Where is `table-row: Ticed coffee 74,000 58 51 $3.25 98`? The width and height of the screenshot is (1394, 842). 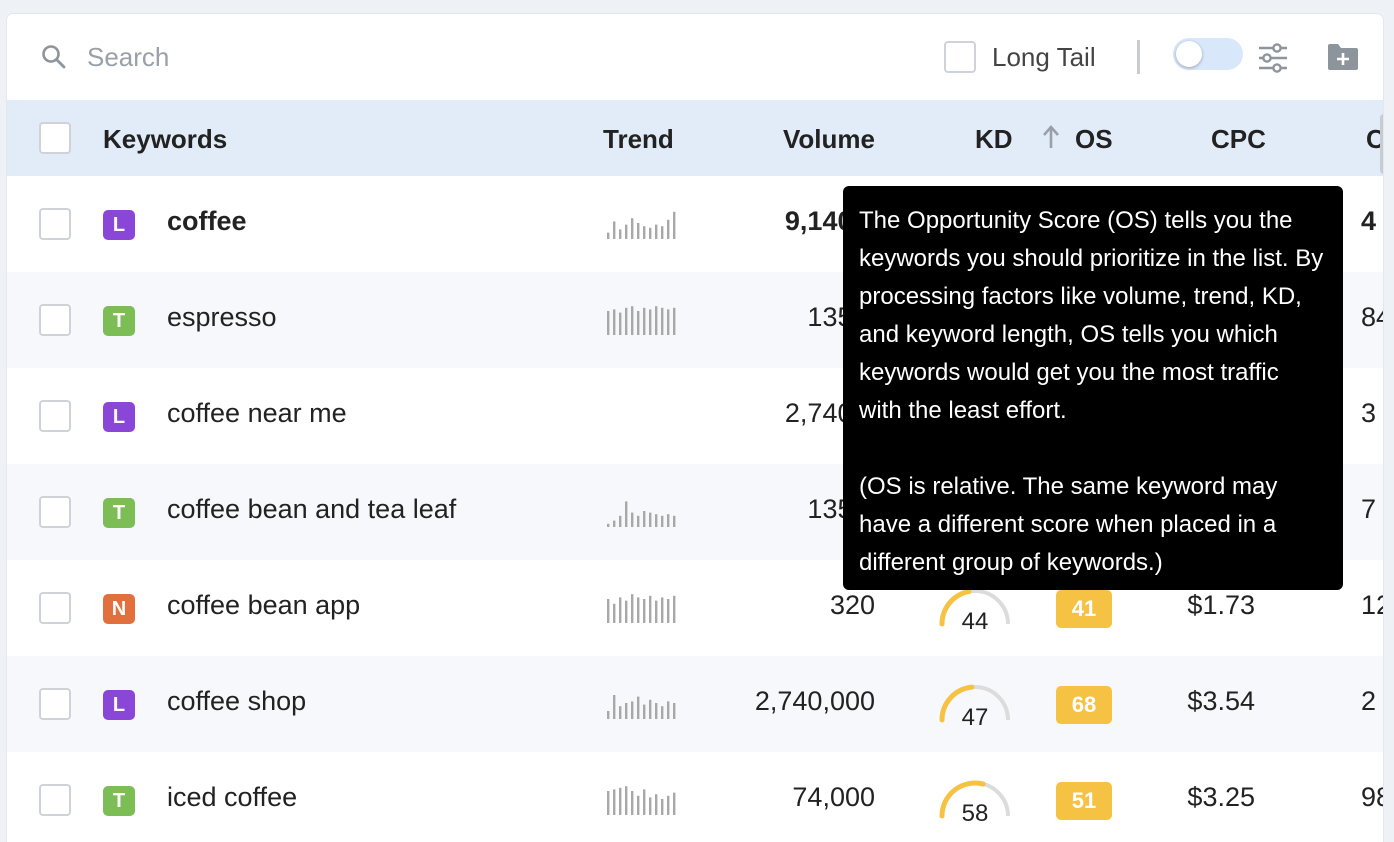
table-row: Ticed coffee 74,000 58 51 $3.25 98 is located at coordinates (695, 797).